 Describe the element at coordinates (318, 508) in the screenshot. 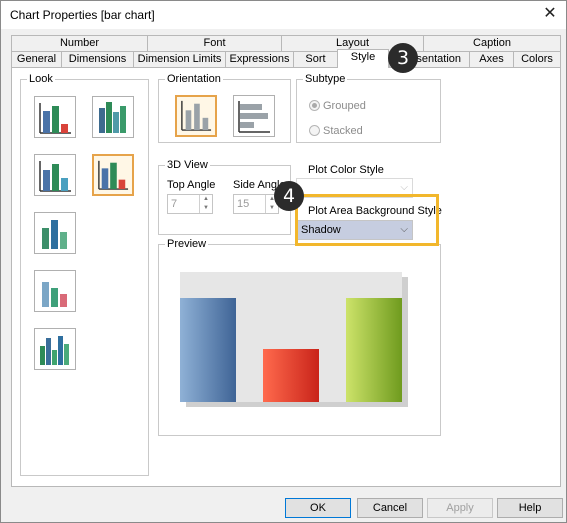

I see `ok-button: OK` at that location.